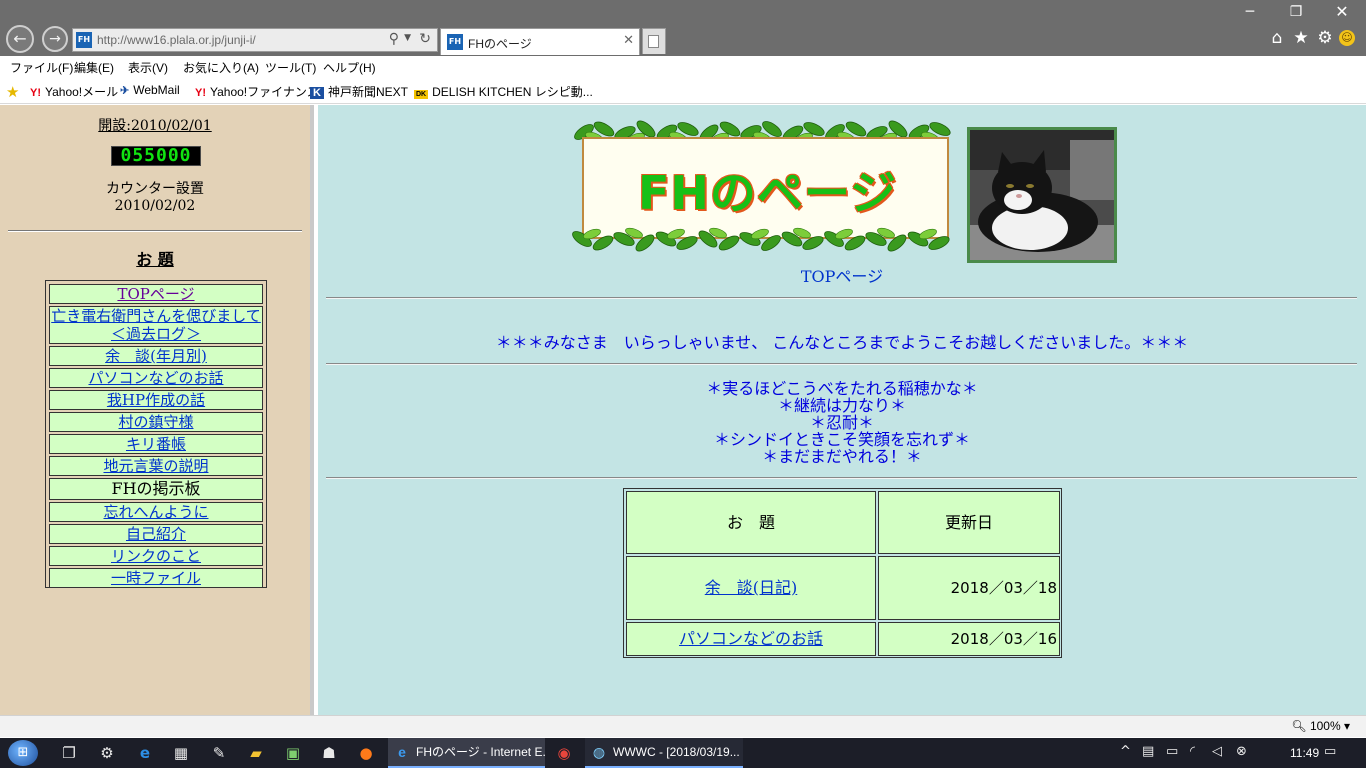  Describe the element at coordinates (329, 753) in the screenshot. I see `app-icon: ☗` at that location.